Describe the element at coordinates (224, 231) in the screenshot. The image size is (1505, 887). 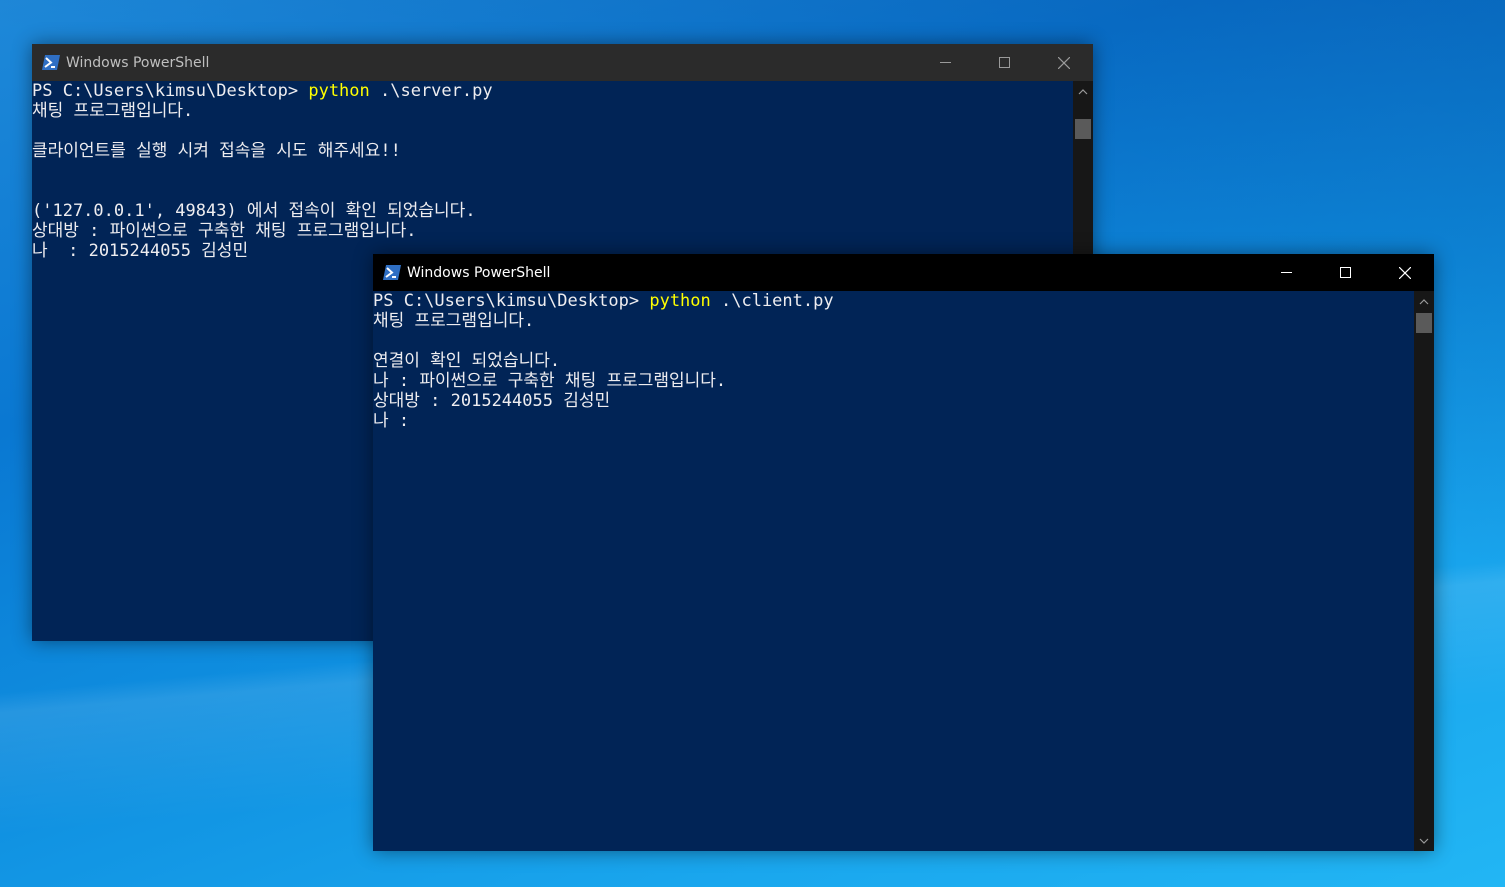
I see `output-line: 상대방 : 파이썬으로 구축한 채팅 프로그램입니다.` at that location.